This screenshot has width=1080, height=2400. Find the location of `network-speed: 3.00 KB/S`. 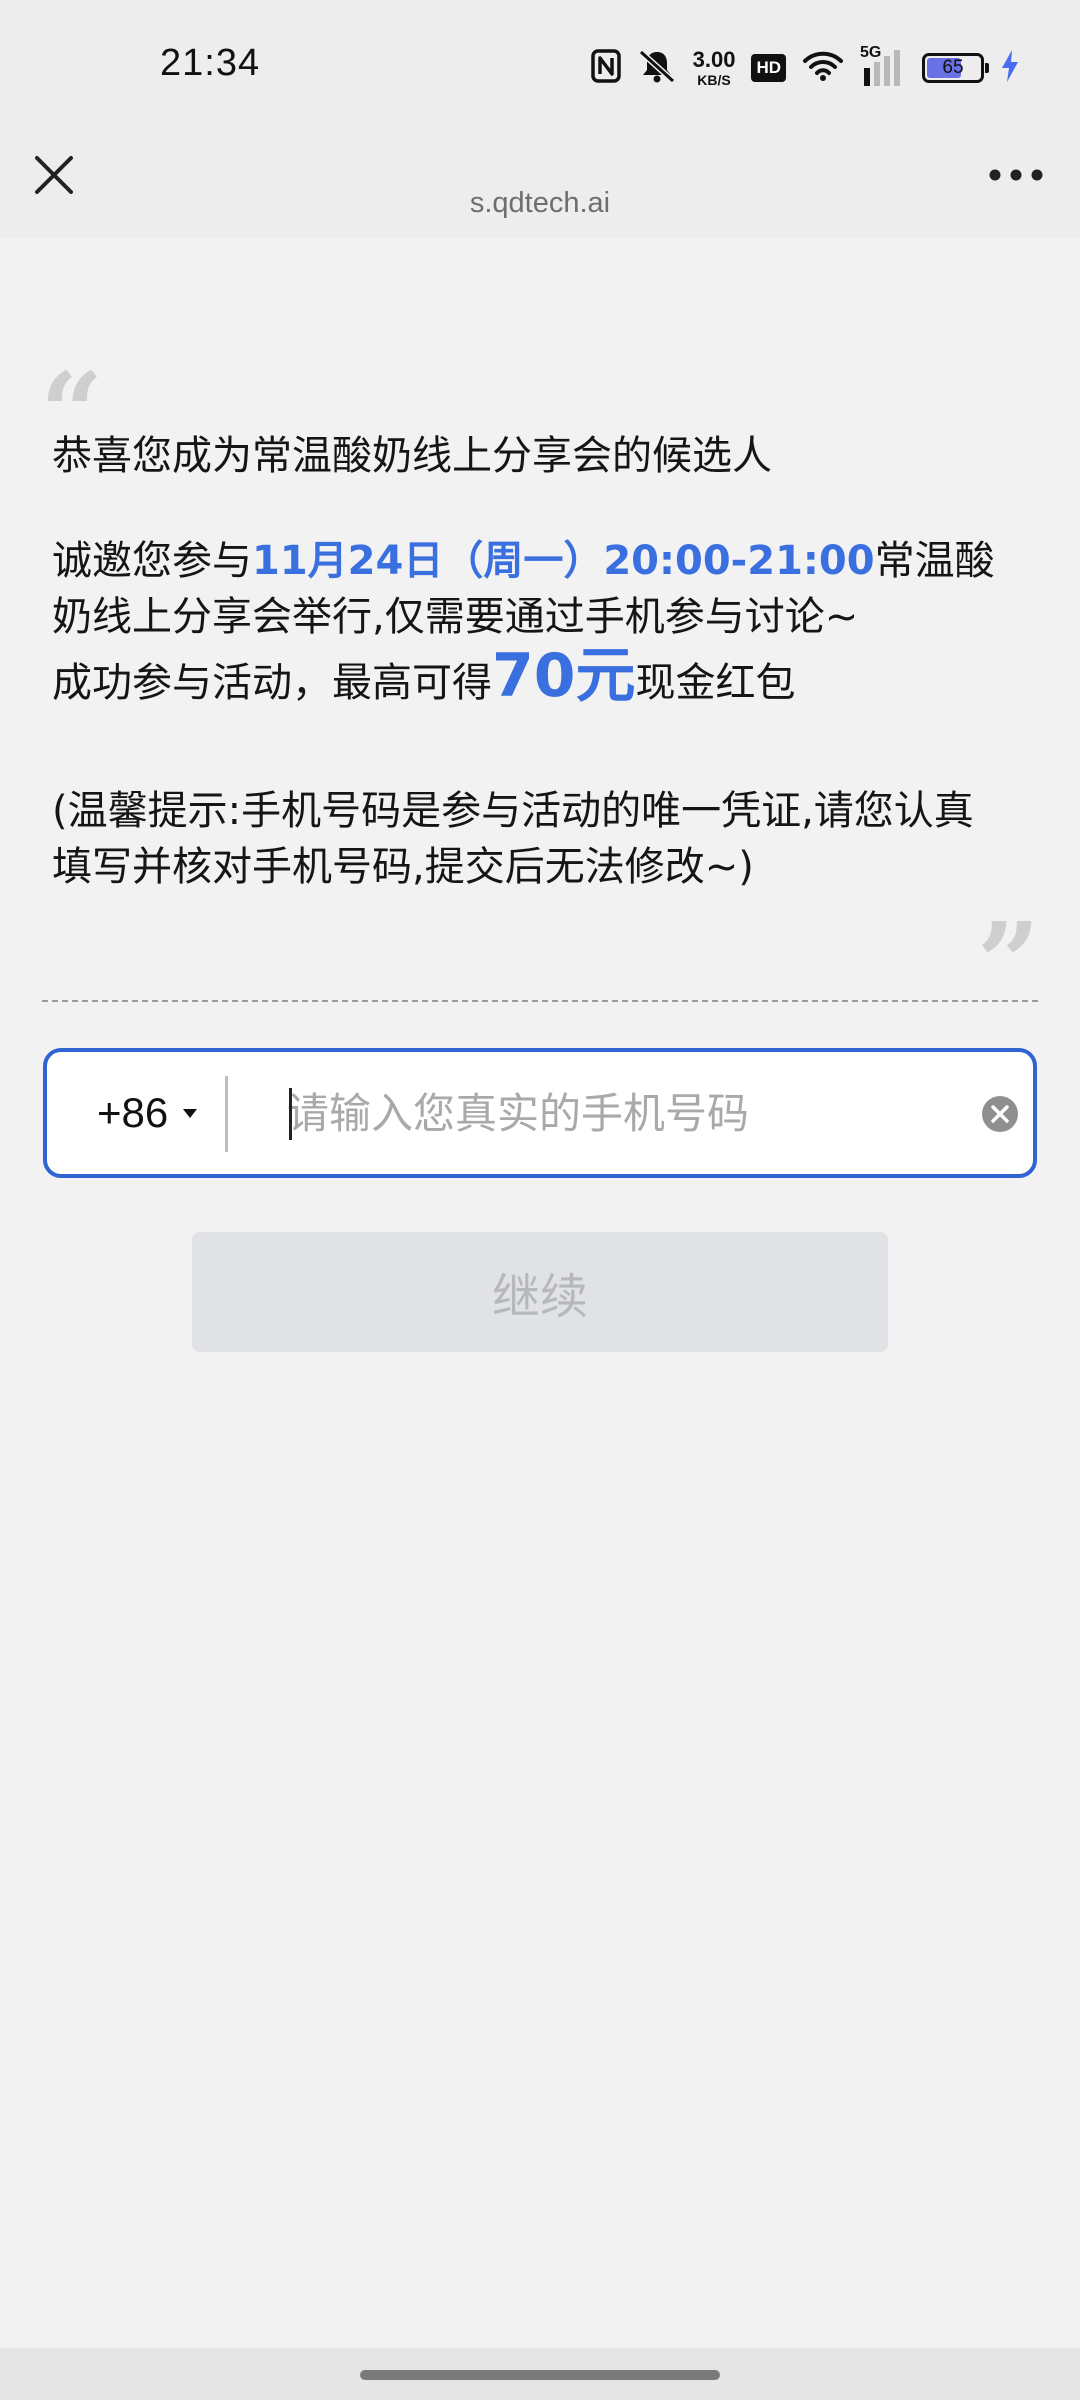

network-speed: 3.00 KB/S is located at coordinates (714, 67).